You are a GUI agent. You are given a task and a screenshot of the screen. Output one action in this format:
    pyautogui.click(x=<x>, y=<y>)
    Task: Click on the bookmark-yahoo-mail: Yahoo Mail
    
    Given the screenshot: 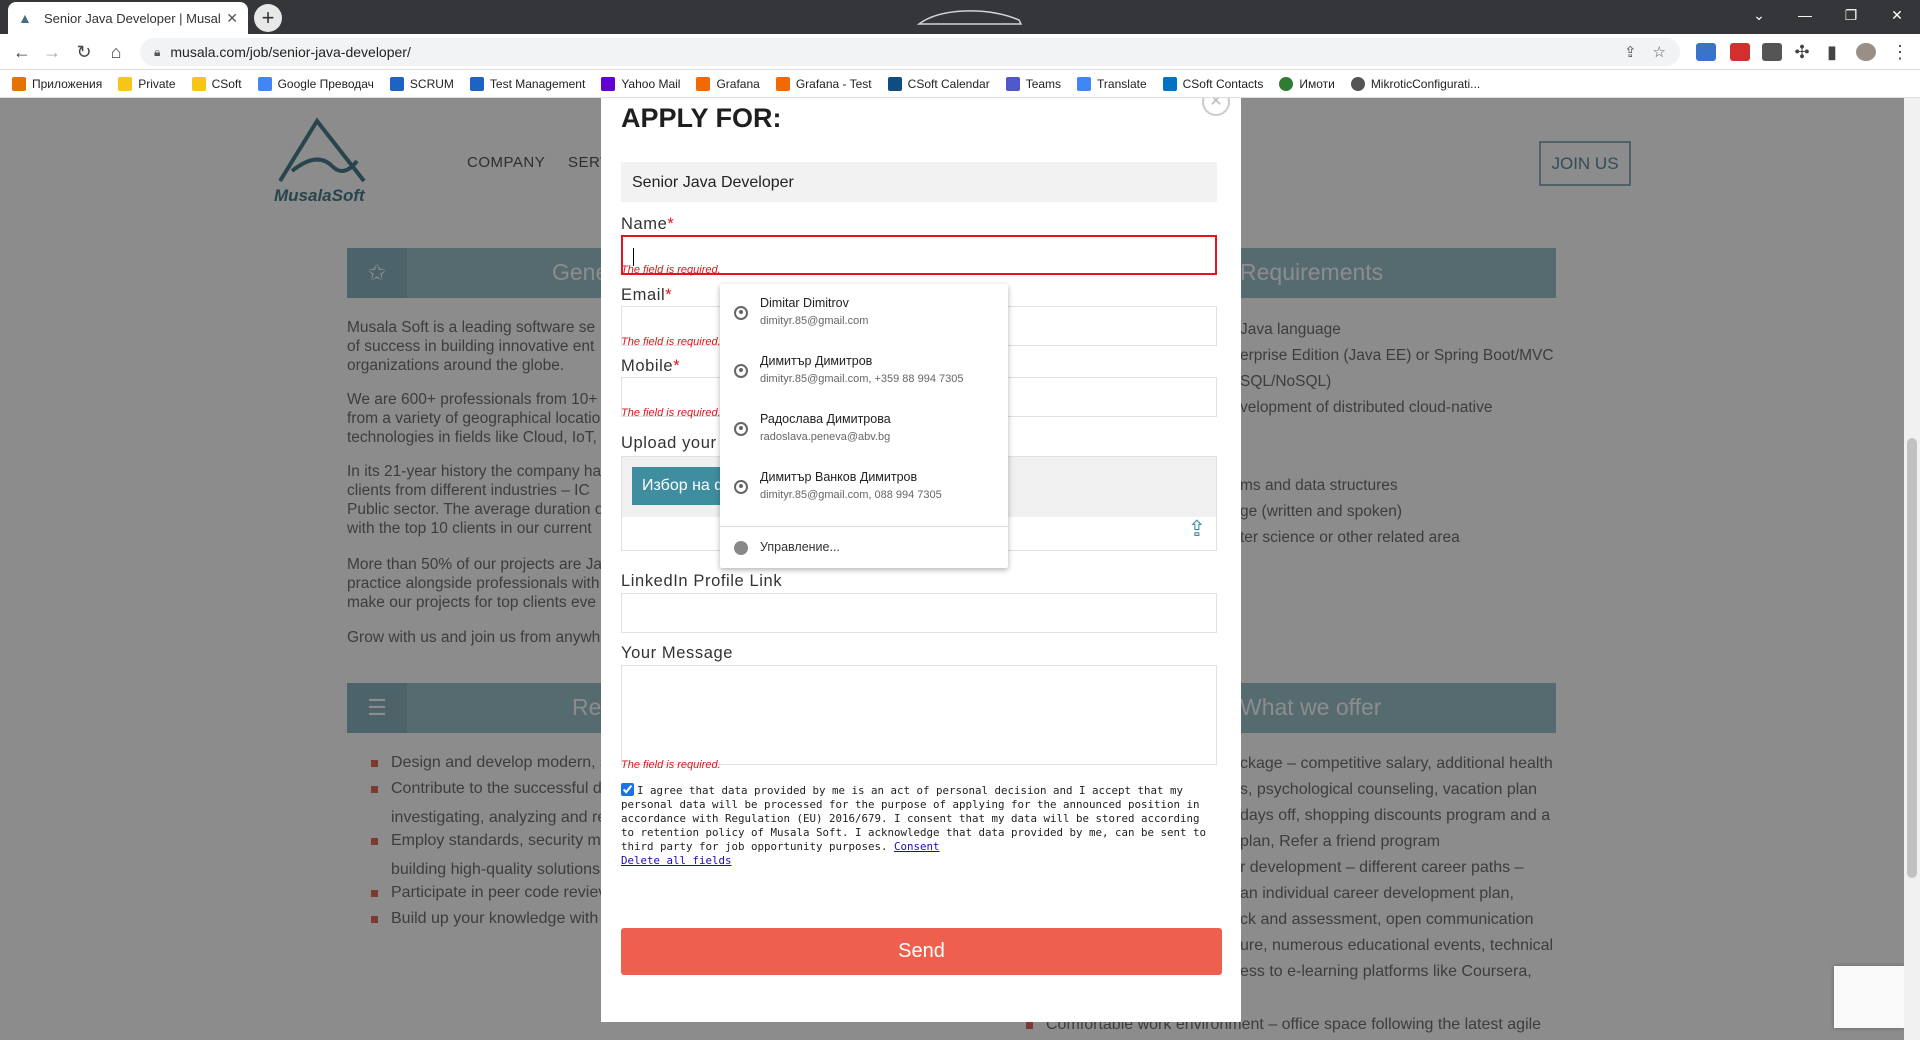 What is the action you would take?
    pyautogui.click(x=640, y=83)
    